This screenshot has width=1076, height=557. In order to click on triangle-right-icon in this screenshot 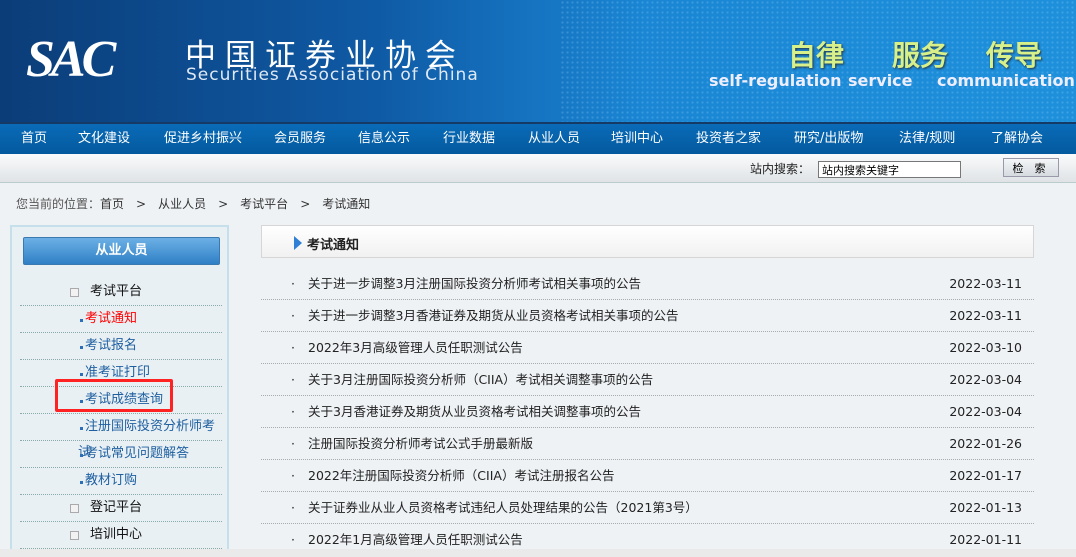, I will do `click(298, 243)`.